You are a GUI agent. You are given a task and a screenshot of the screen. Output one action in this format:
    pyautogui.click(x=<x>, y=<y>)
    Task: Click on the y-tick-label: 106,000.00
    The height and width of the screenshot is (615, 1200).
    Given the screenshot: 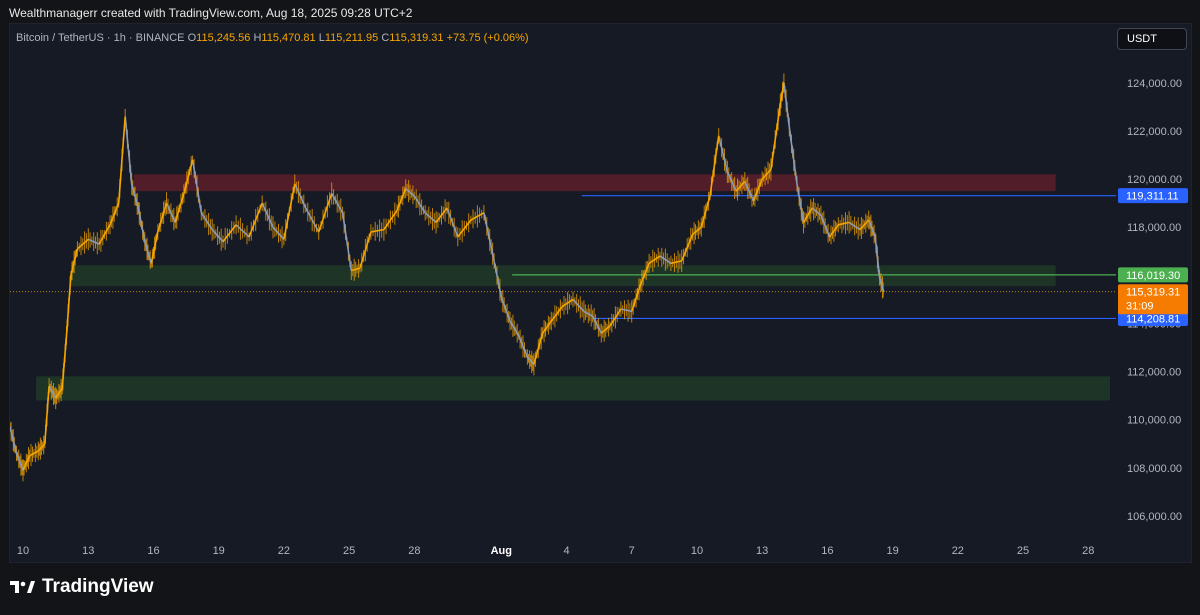 What is the action you would take?
    pyautogui.click(x=1154, y=517)
    